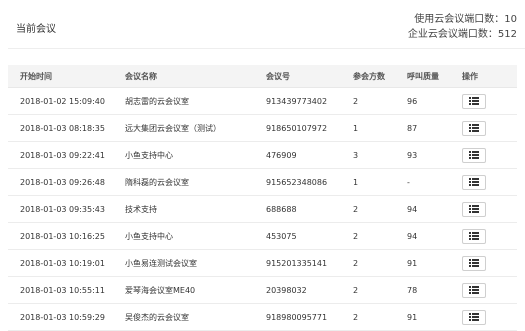 This screenshot has height=331, width=525. I want to click on enterprise-ports-stat: 企业云会议端口数：512, so click(462, 34).